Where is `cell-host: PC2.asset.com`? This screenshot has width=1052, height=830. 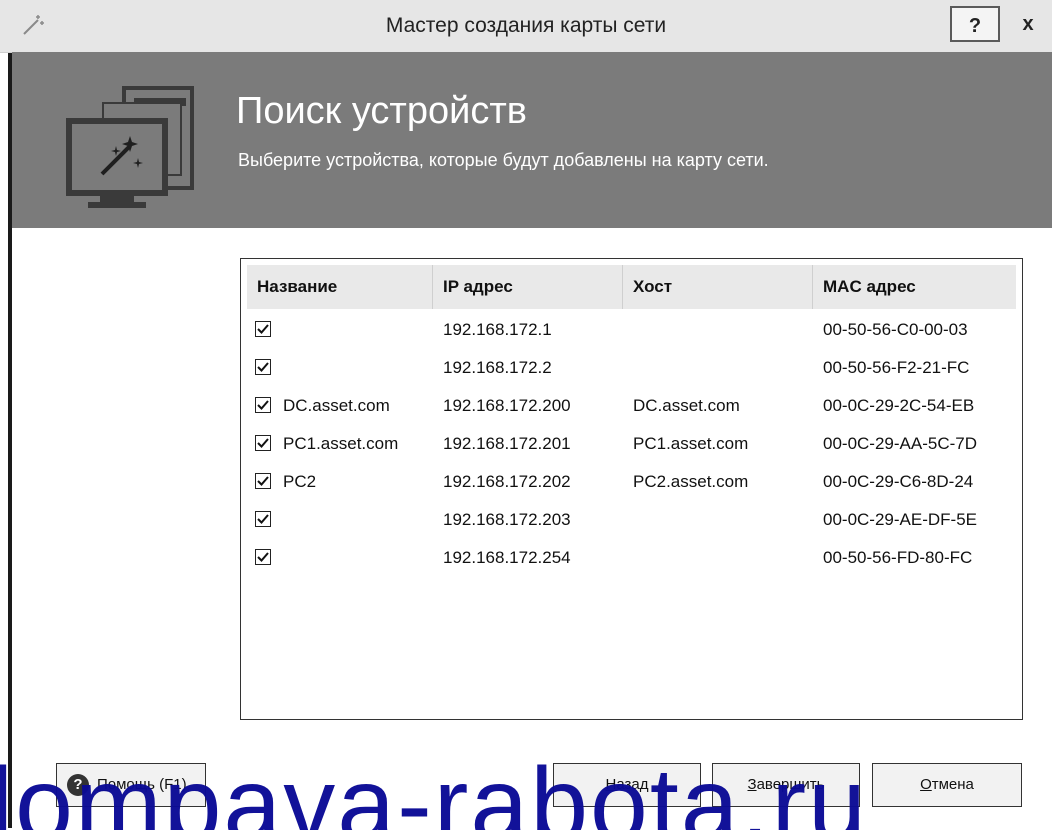
cell-host: PC2.asset.com is located at coordinates (691, 481).